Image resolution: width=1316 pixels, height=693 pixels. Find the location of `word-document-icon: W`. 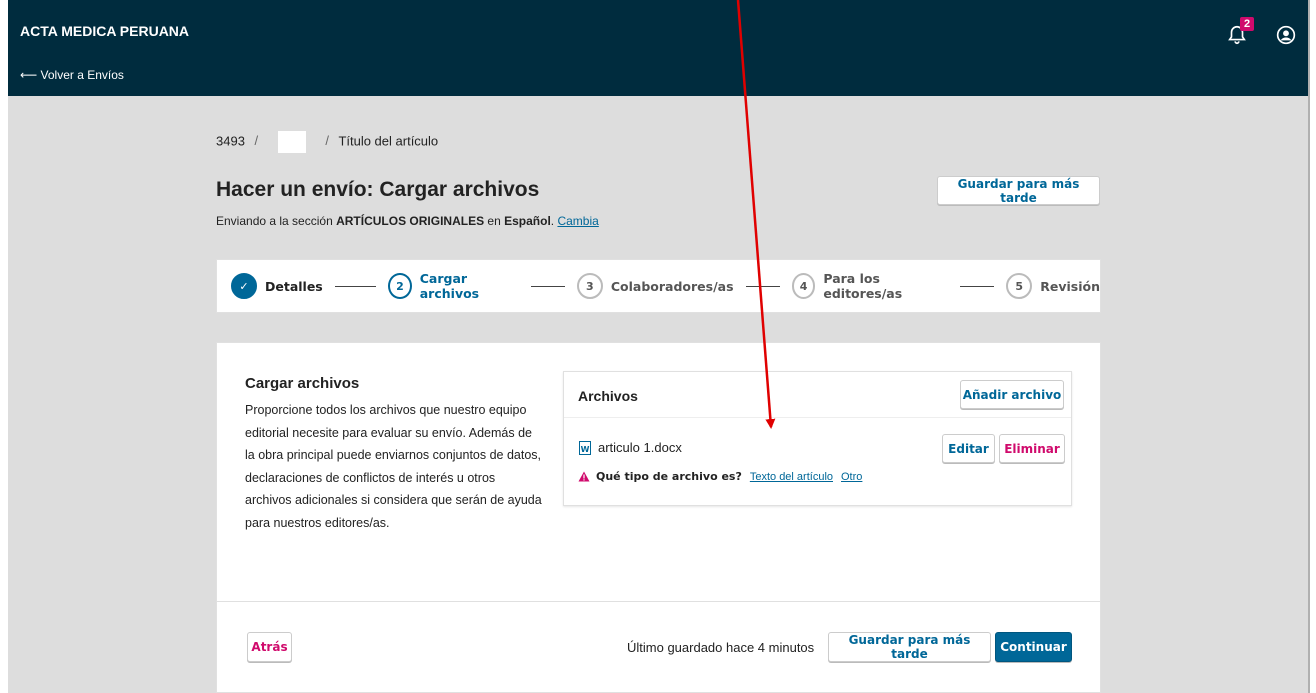

word-document-icon: W is located at coordinates (585, 447).